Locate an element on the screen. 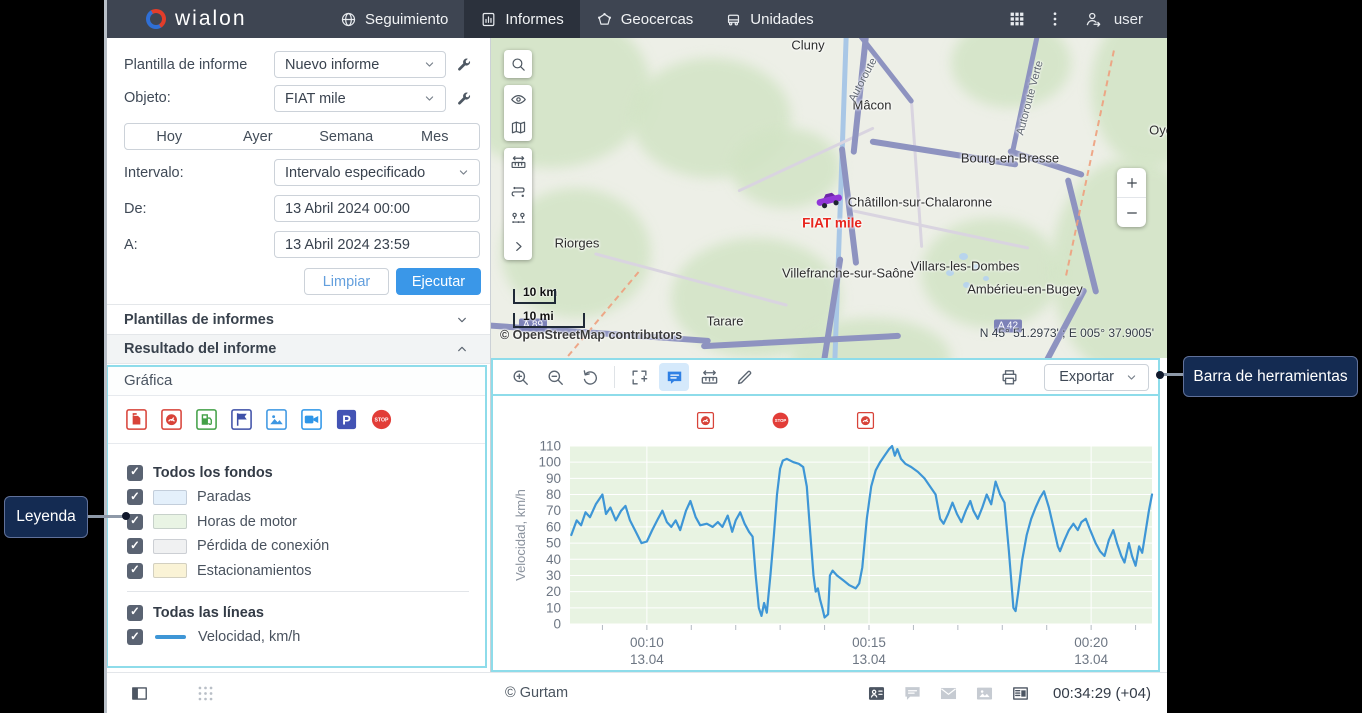  map-measure-button is located at coordinates (518, 162).